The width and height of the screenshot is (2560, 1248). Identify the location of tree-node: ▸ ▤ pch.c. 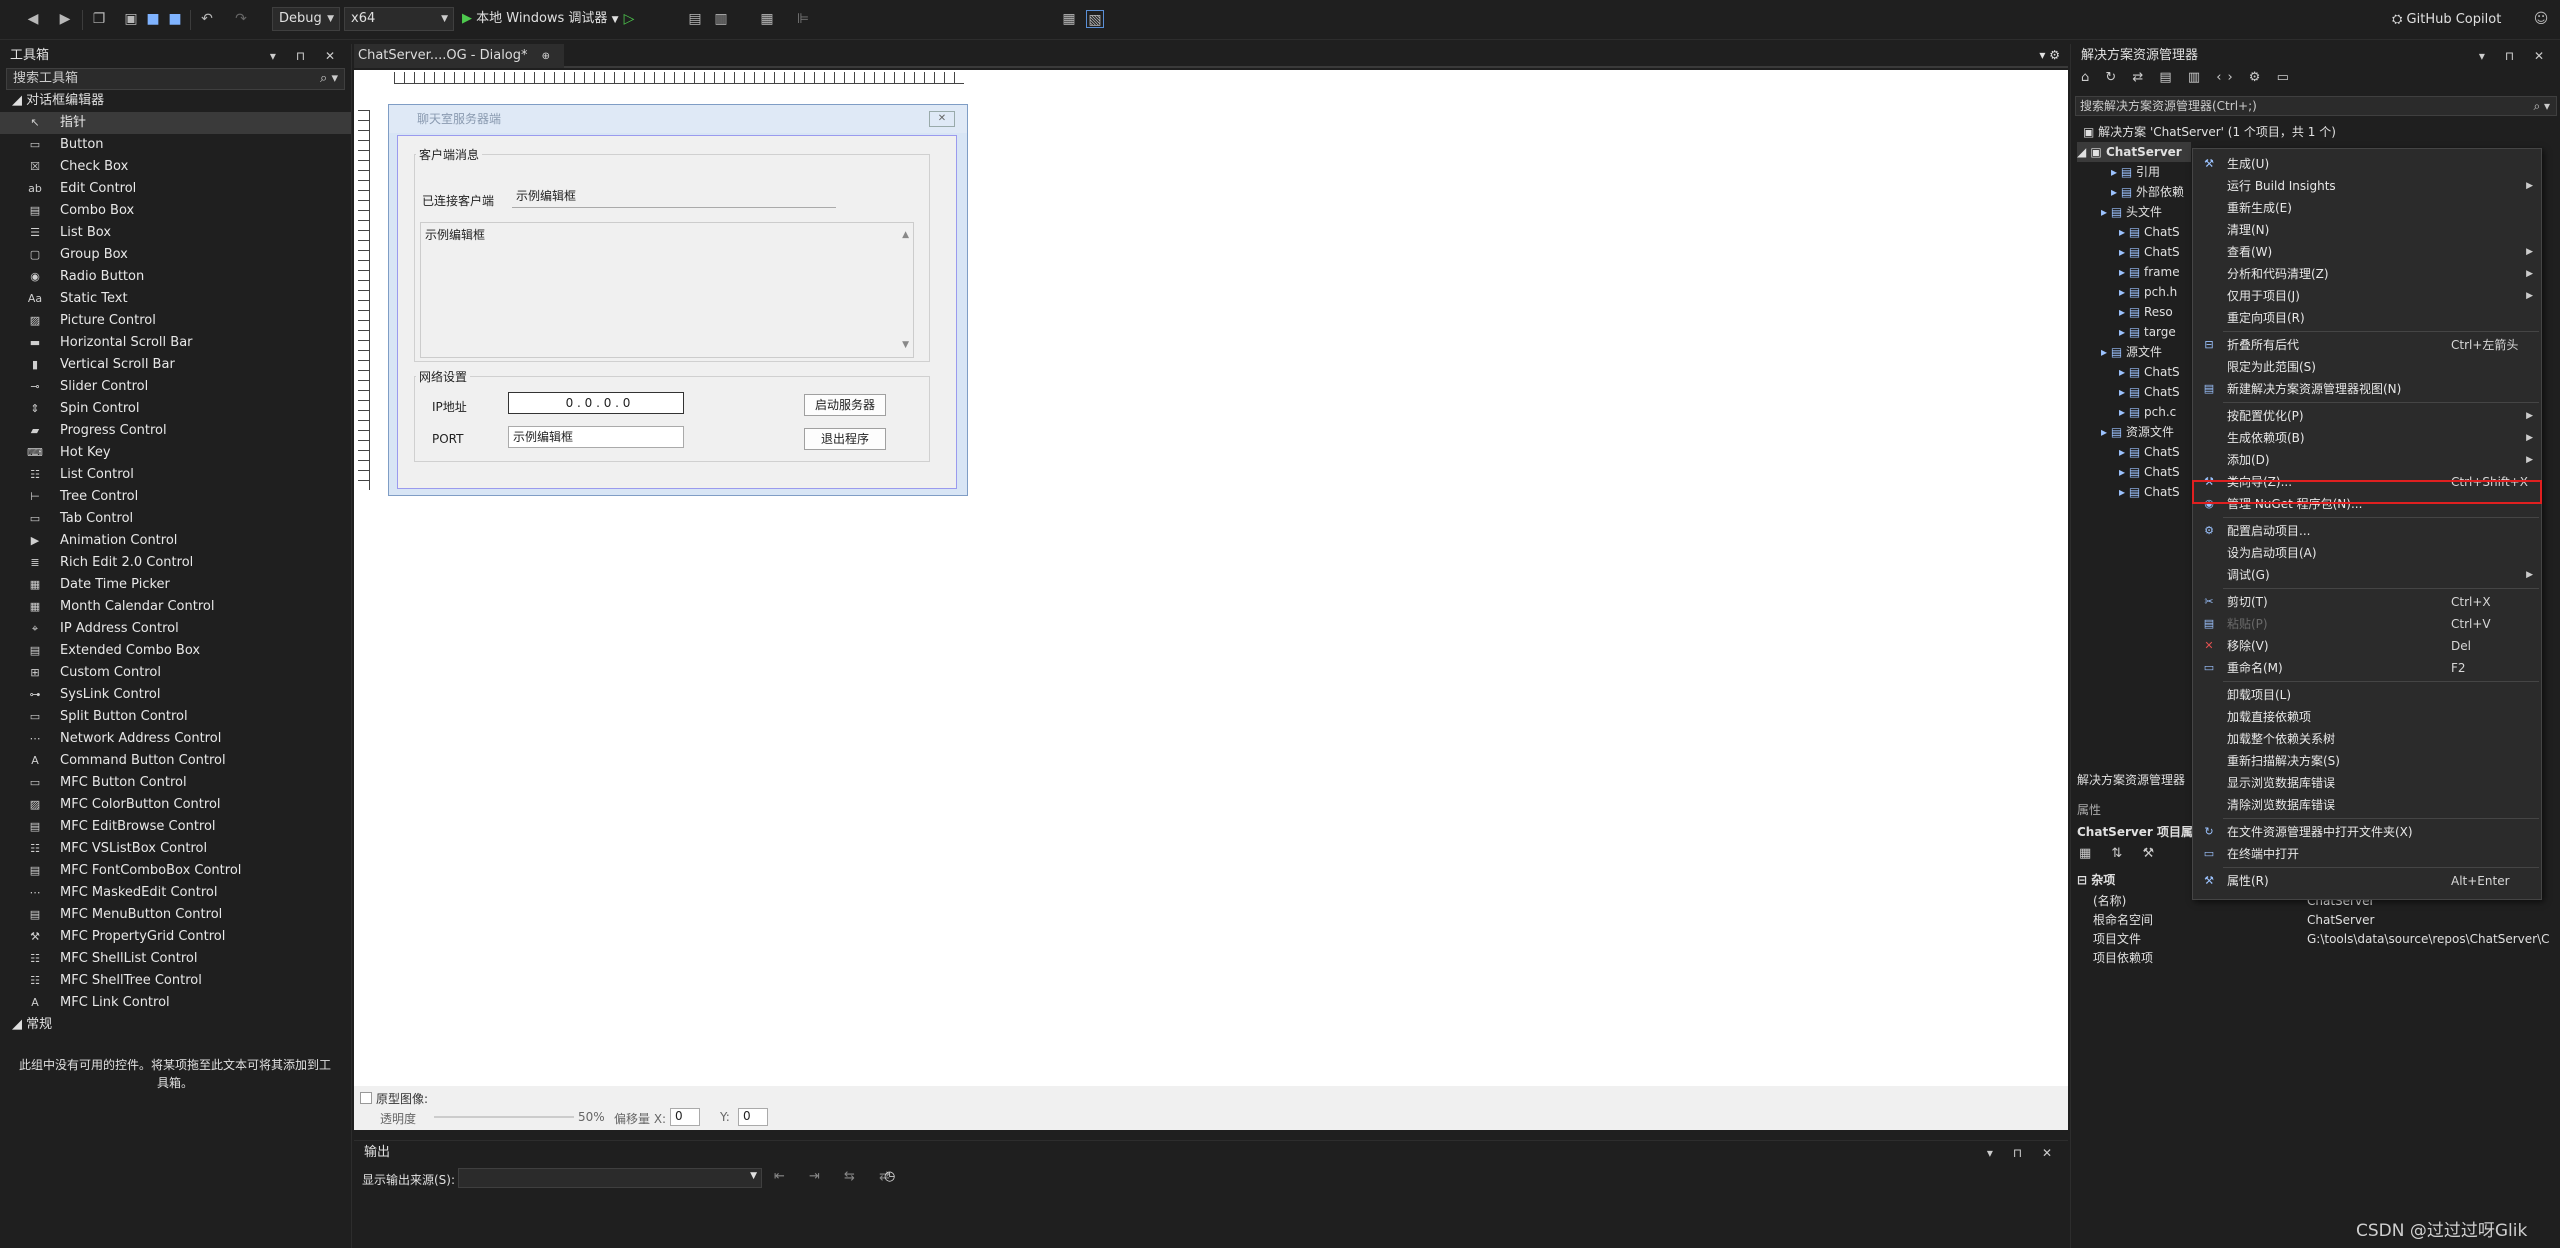
(2147, 412).